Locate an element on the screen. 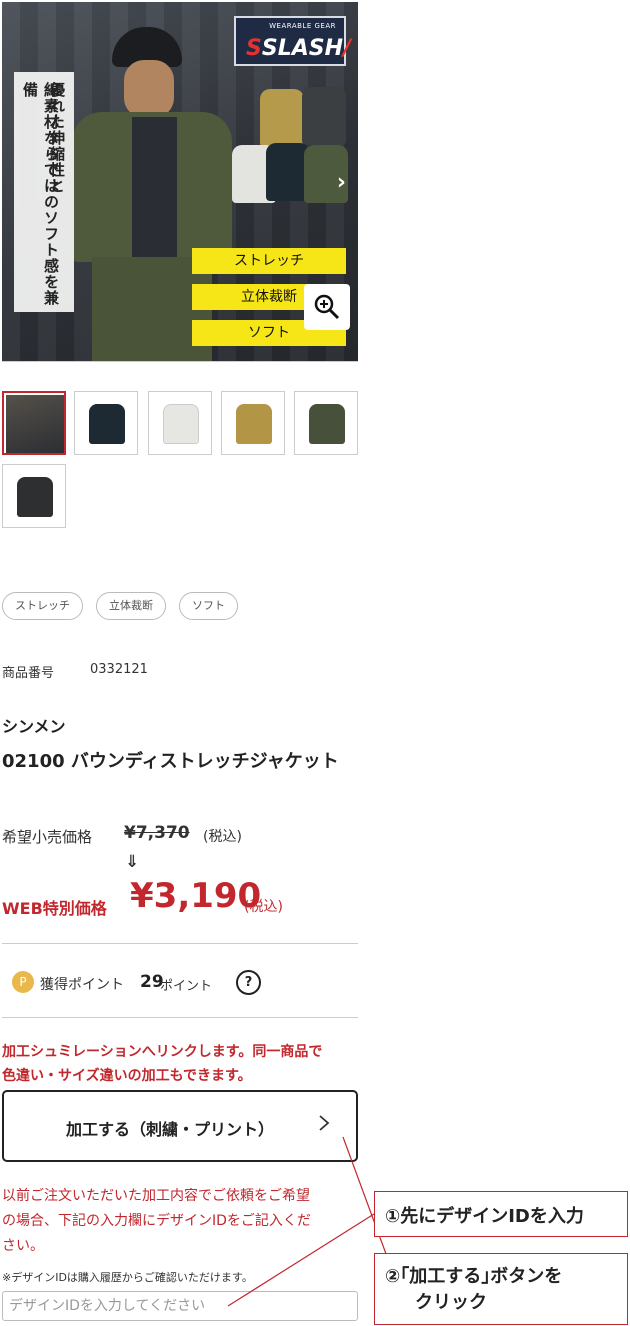 This screenshot has height=1326, width=630. point-icon: P is located at coordinates (23, 982).